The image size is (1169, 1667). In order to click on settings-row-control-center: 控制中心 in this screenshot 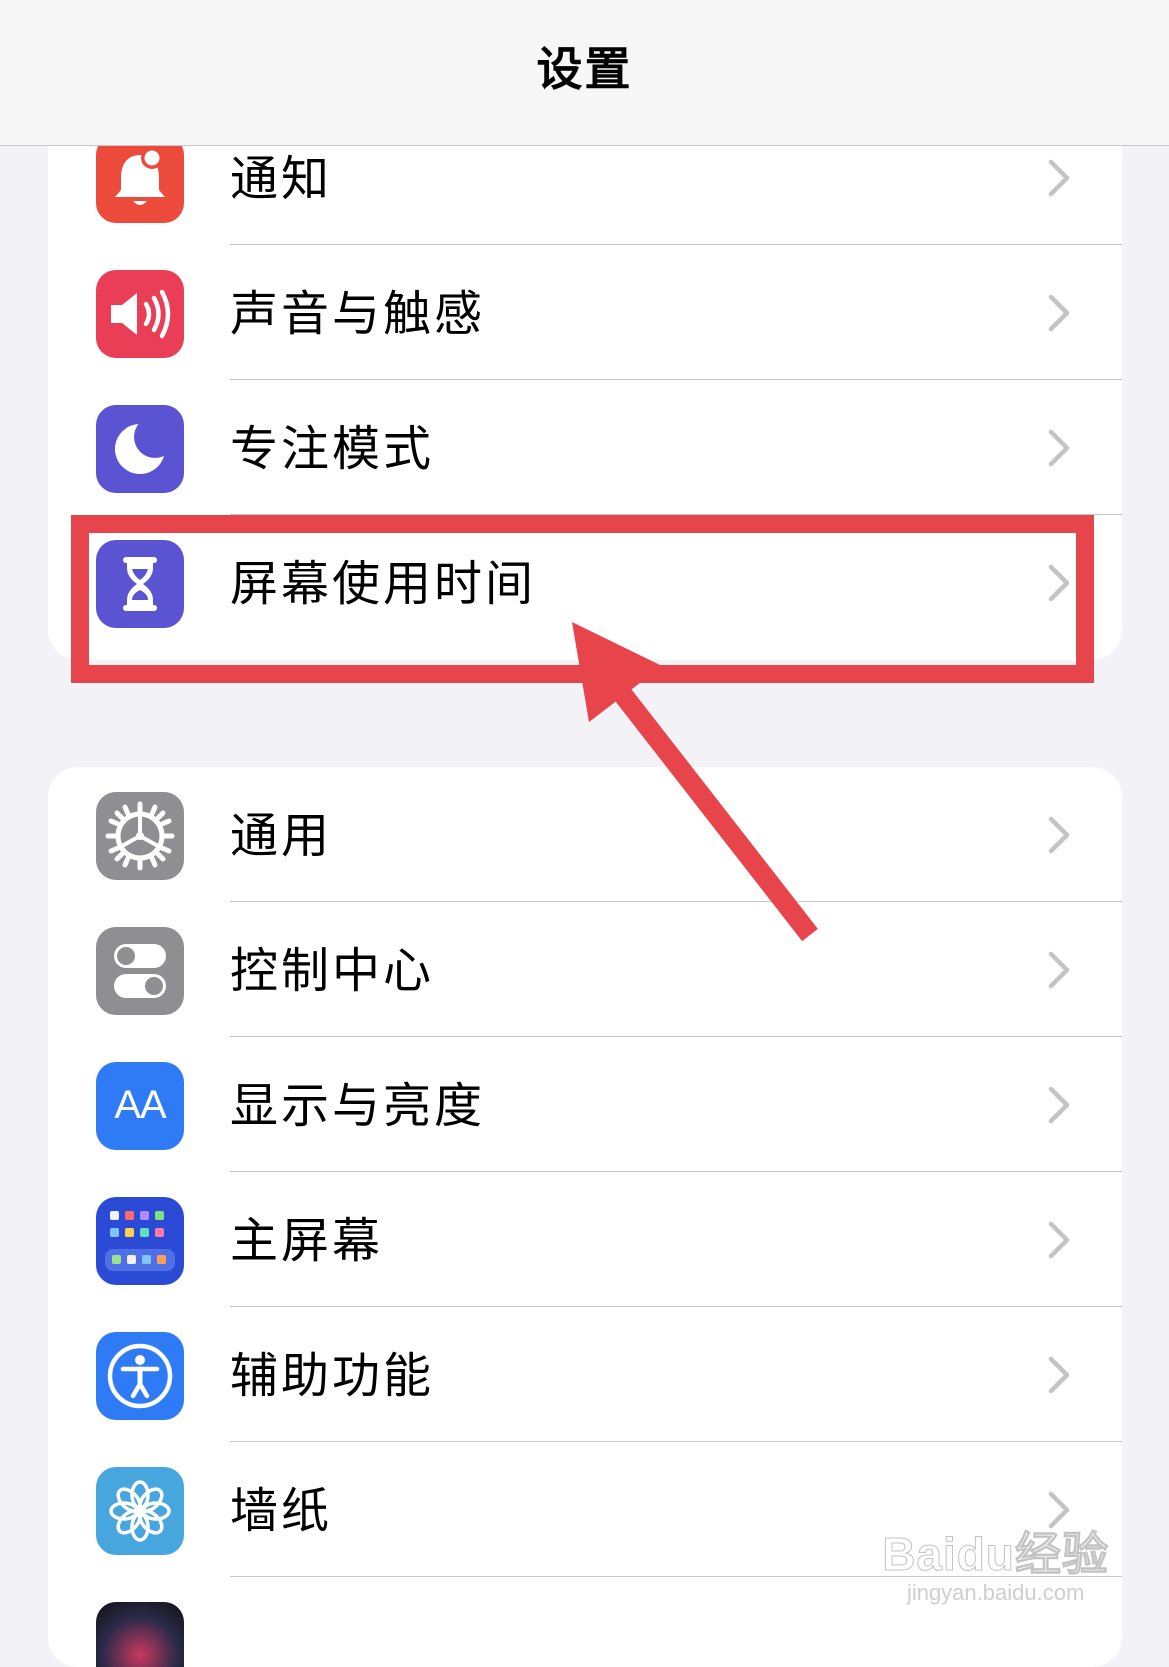, I will do `click(585, 969)`.